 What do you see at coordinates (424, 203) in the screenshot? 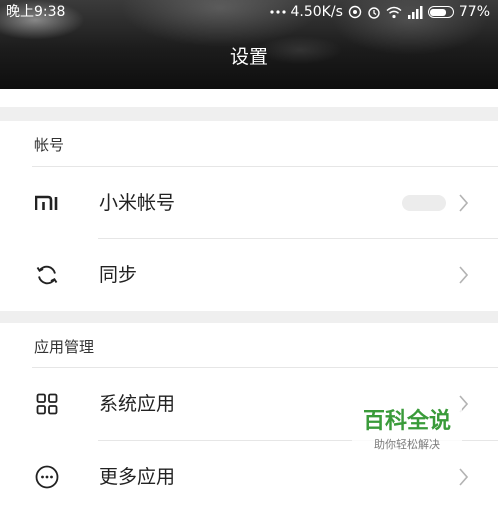
I see `account-value-blurred` at bounding box center [424, 203].